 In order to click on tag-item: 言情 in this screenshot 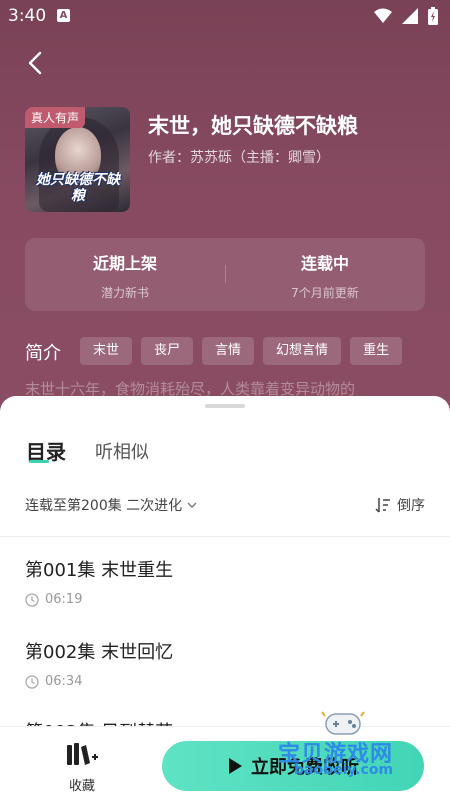, I will do `click(228, 351)`.